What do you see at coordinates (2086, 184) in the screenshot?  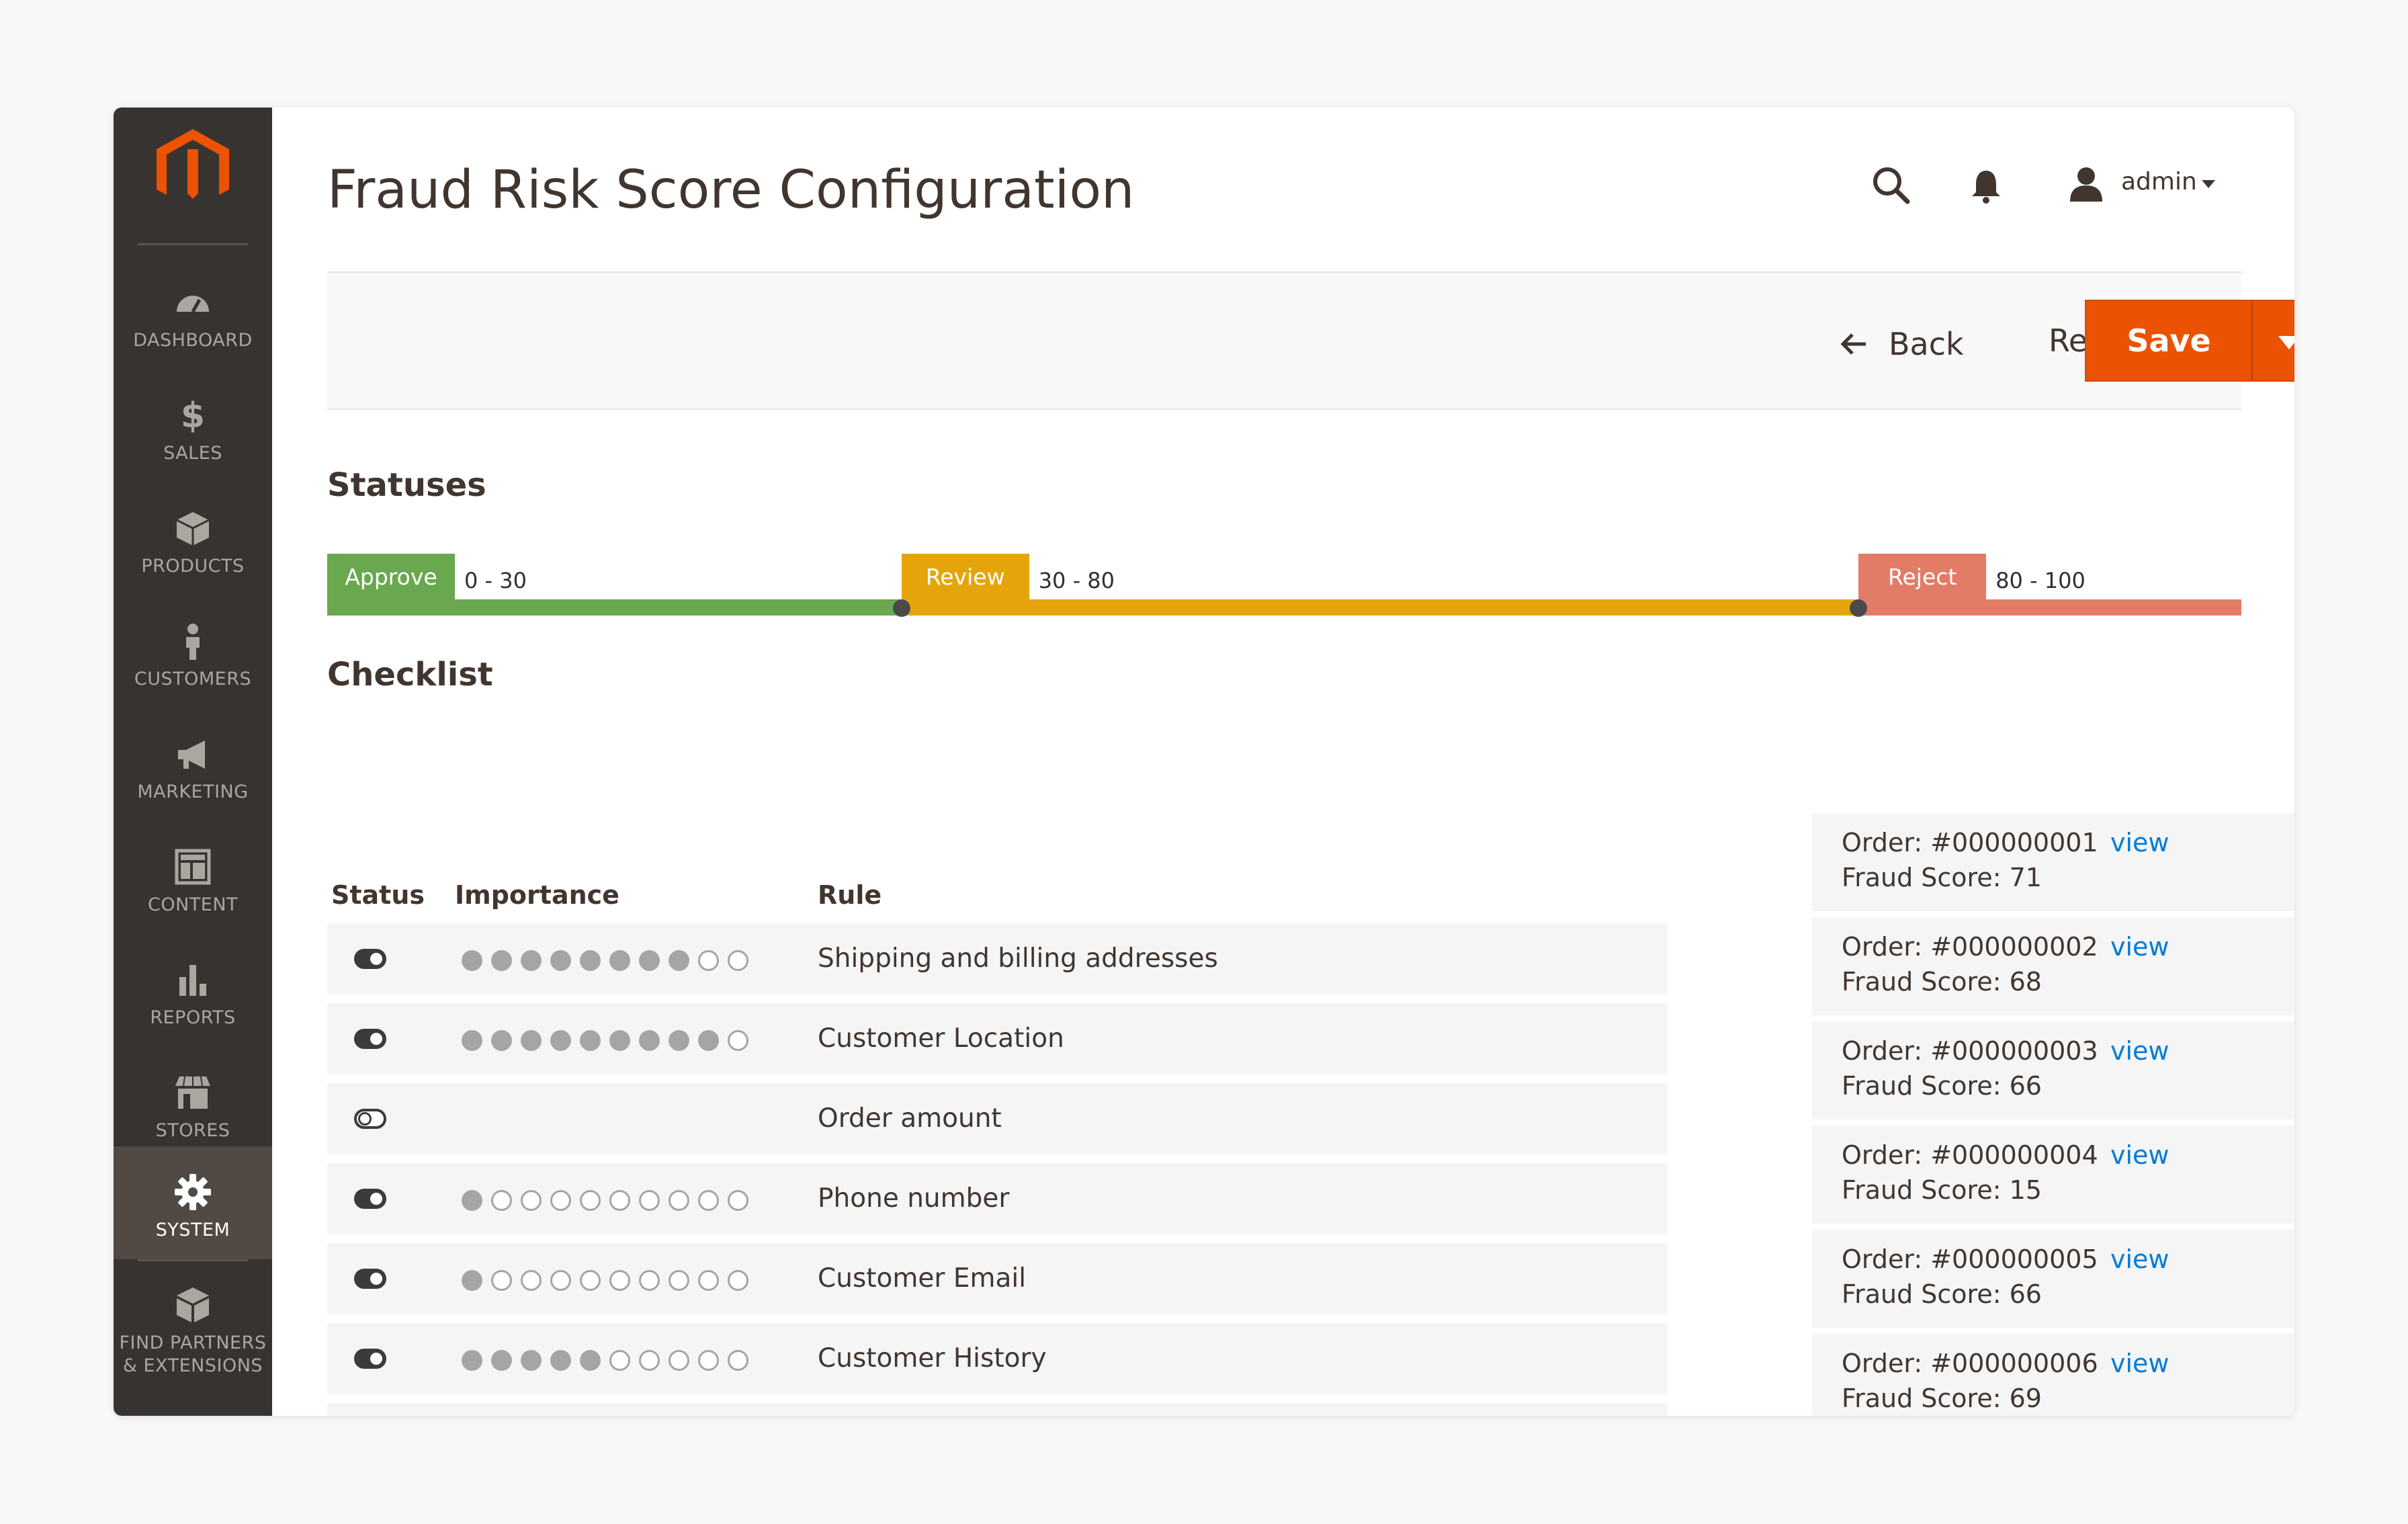 I see `user-icon` at bounding box center [2086, 184].